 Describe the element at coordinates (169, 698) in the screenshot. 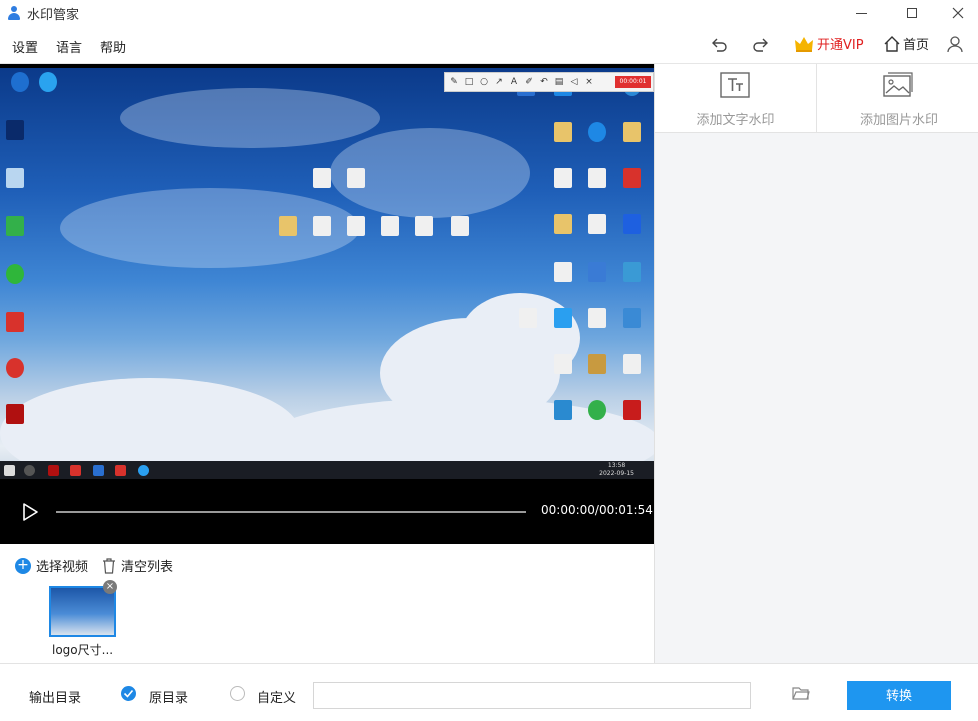

I see `original-dir-label: 原目录` at that location.